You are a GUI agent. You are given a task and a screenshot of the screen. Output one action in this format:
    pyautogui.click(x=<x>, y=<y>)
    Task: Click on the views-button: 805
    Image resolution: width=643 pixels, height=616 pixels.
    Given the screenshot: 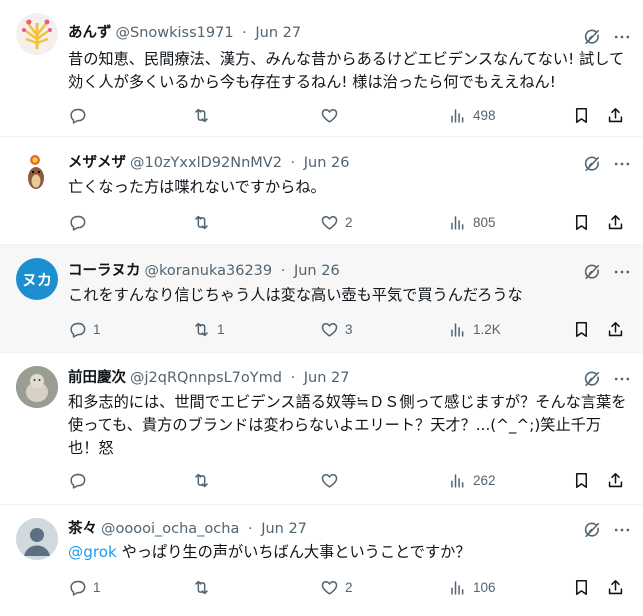 What is the action you would take?
    pyautogui.click(x=472, y=222)
    